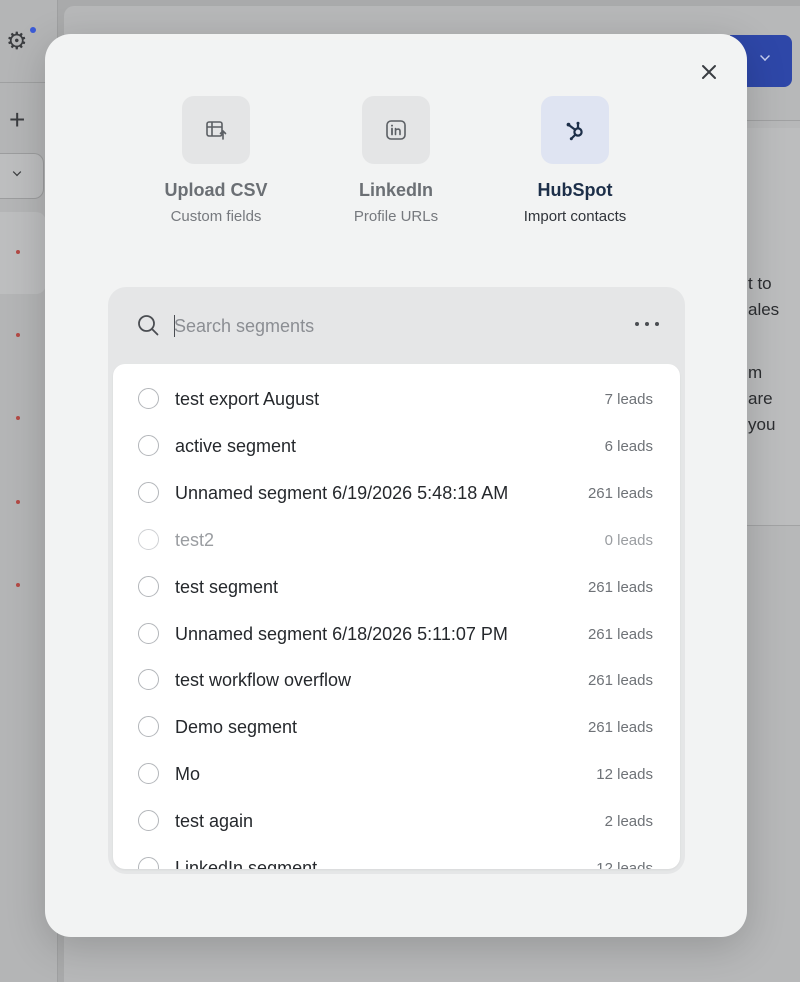  Describe the element at coordinates (396, 216) in the screenshot. I see `source-subtitle: Profile URLs` at that location.